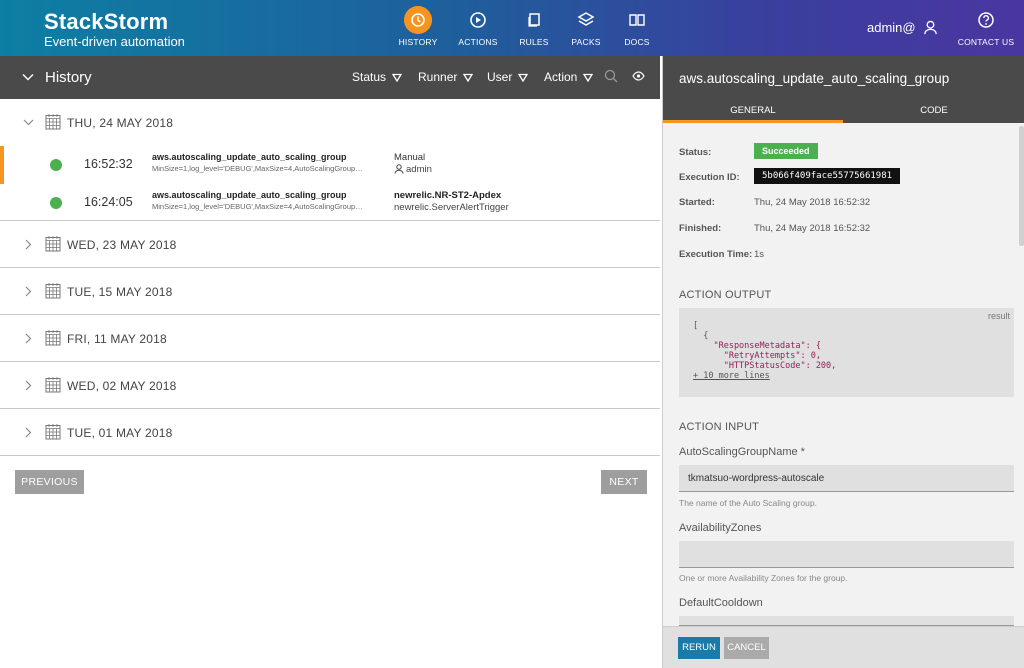  Describe the element at coordinates (410, 157) in the screenshot. I see `execution-trigger-type: Manual` at that location.